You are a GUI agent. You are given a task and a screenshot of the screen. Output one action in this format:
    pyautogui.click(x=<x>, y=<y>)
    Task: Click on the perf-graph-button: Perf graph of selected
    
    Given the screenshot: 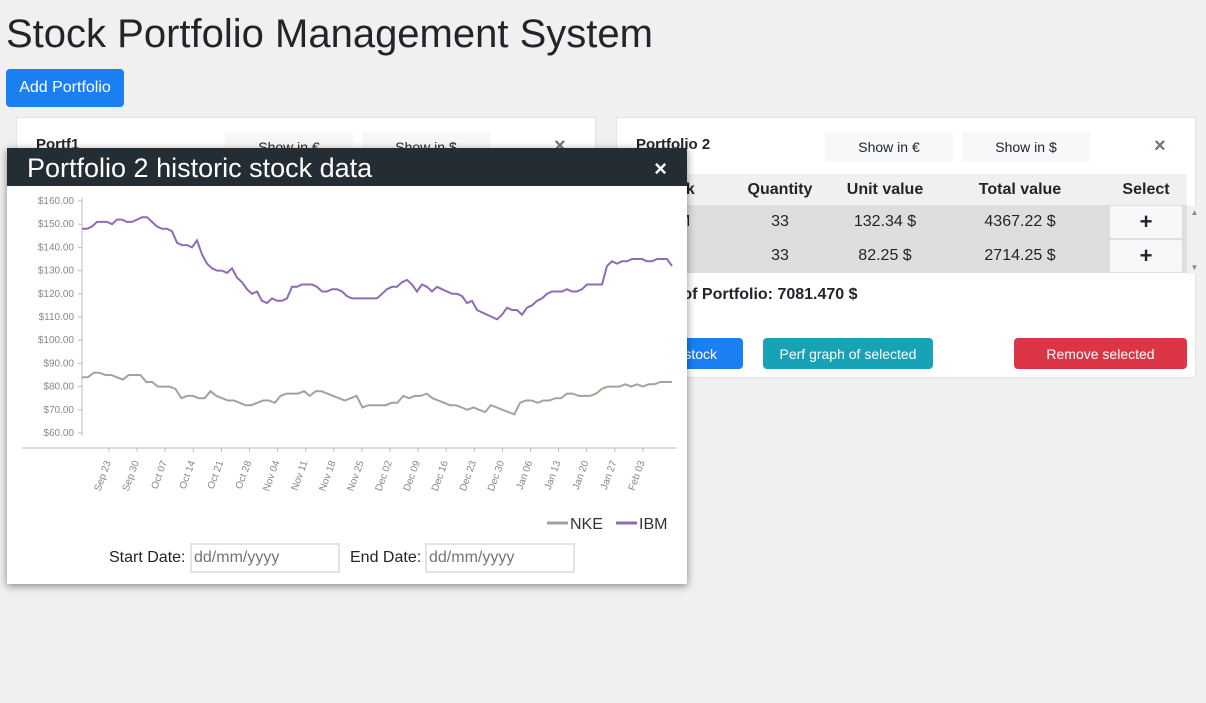 What is the action you would take?
    pyautogui.click(x=848, y=353)
    